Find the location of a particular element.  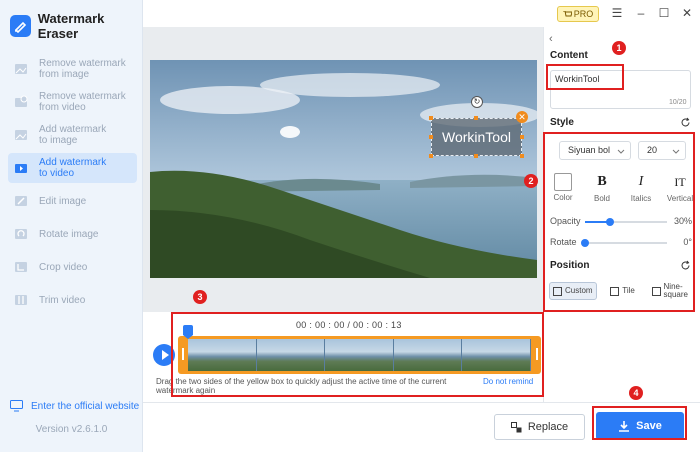

italics-button: I Italics is located at coordinates (641, 187).